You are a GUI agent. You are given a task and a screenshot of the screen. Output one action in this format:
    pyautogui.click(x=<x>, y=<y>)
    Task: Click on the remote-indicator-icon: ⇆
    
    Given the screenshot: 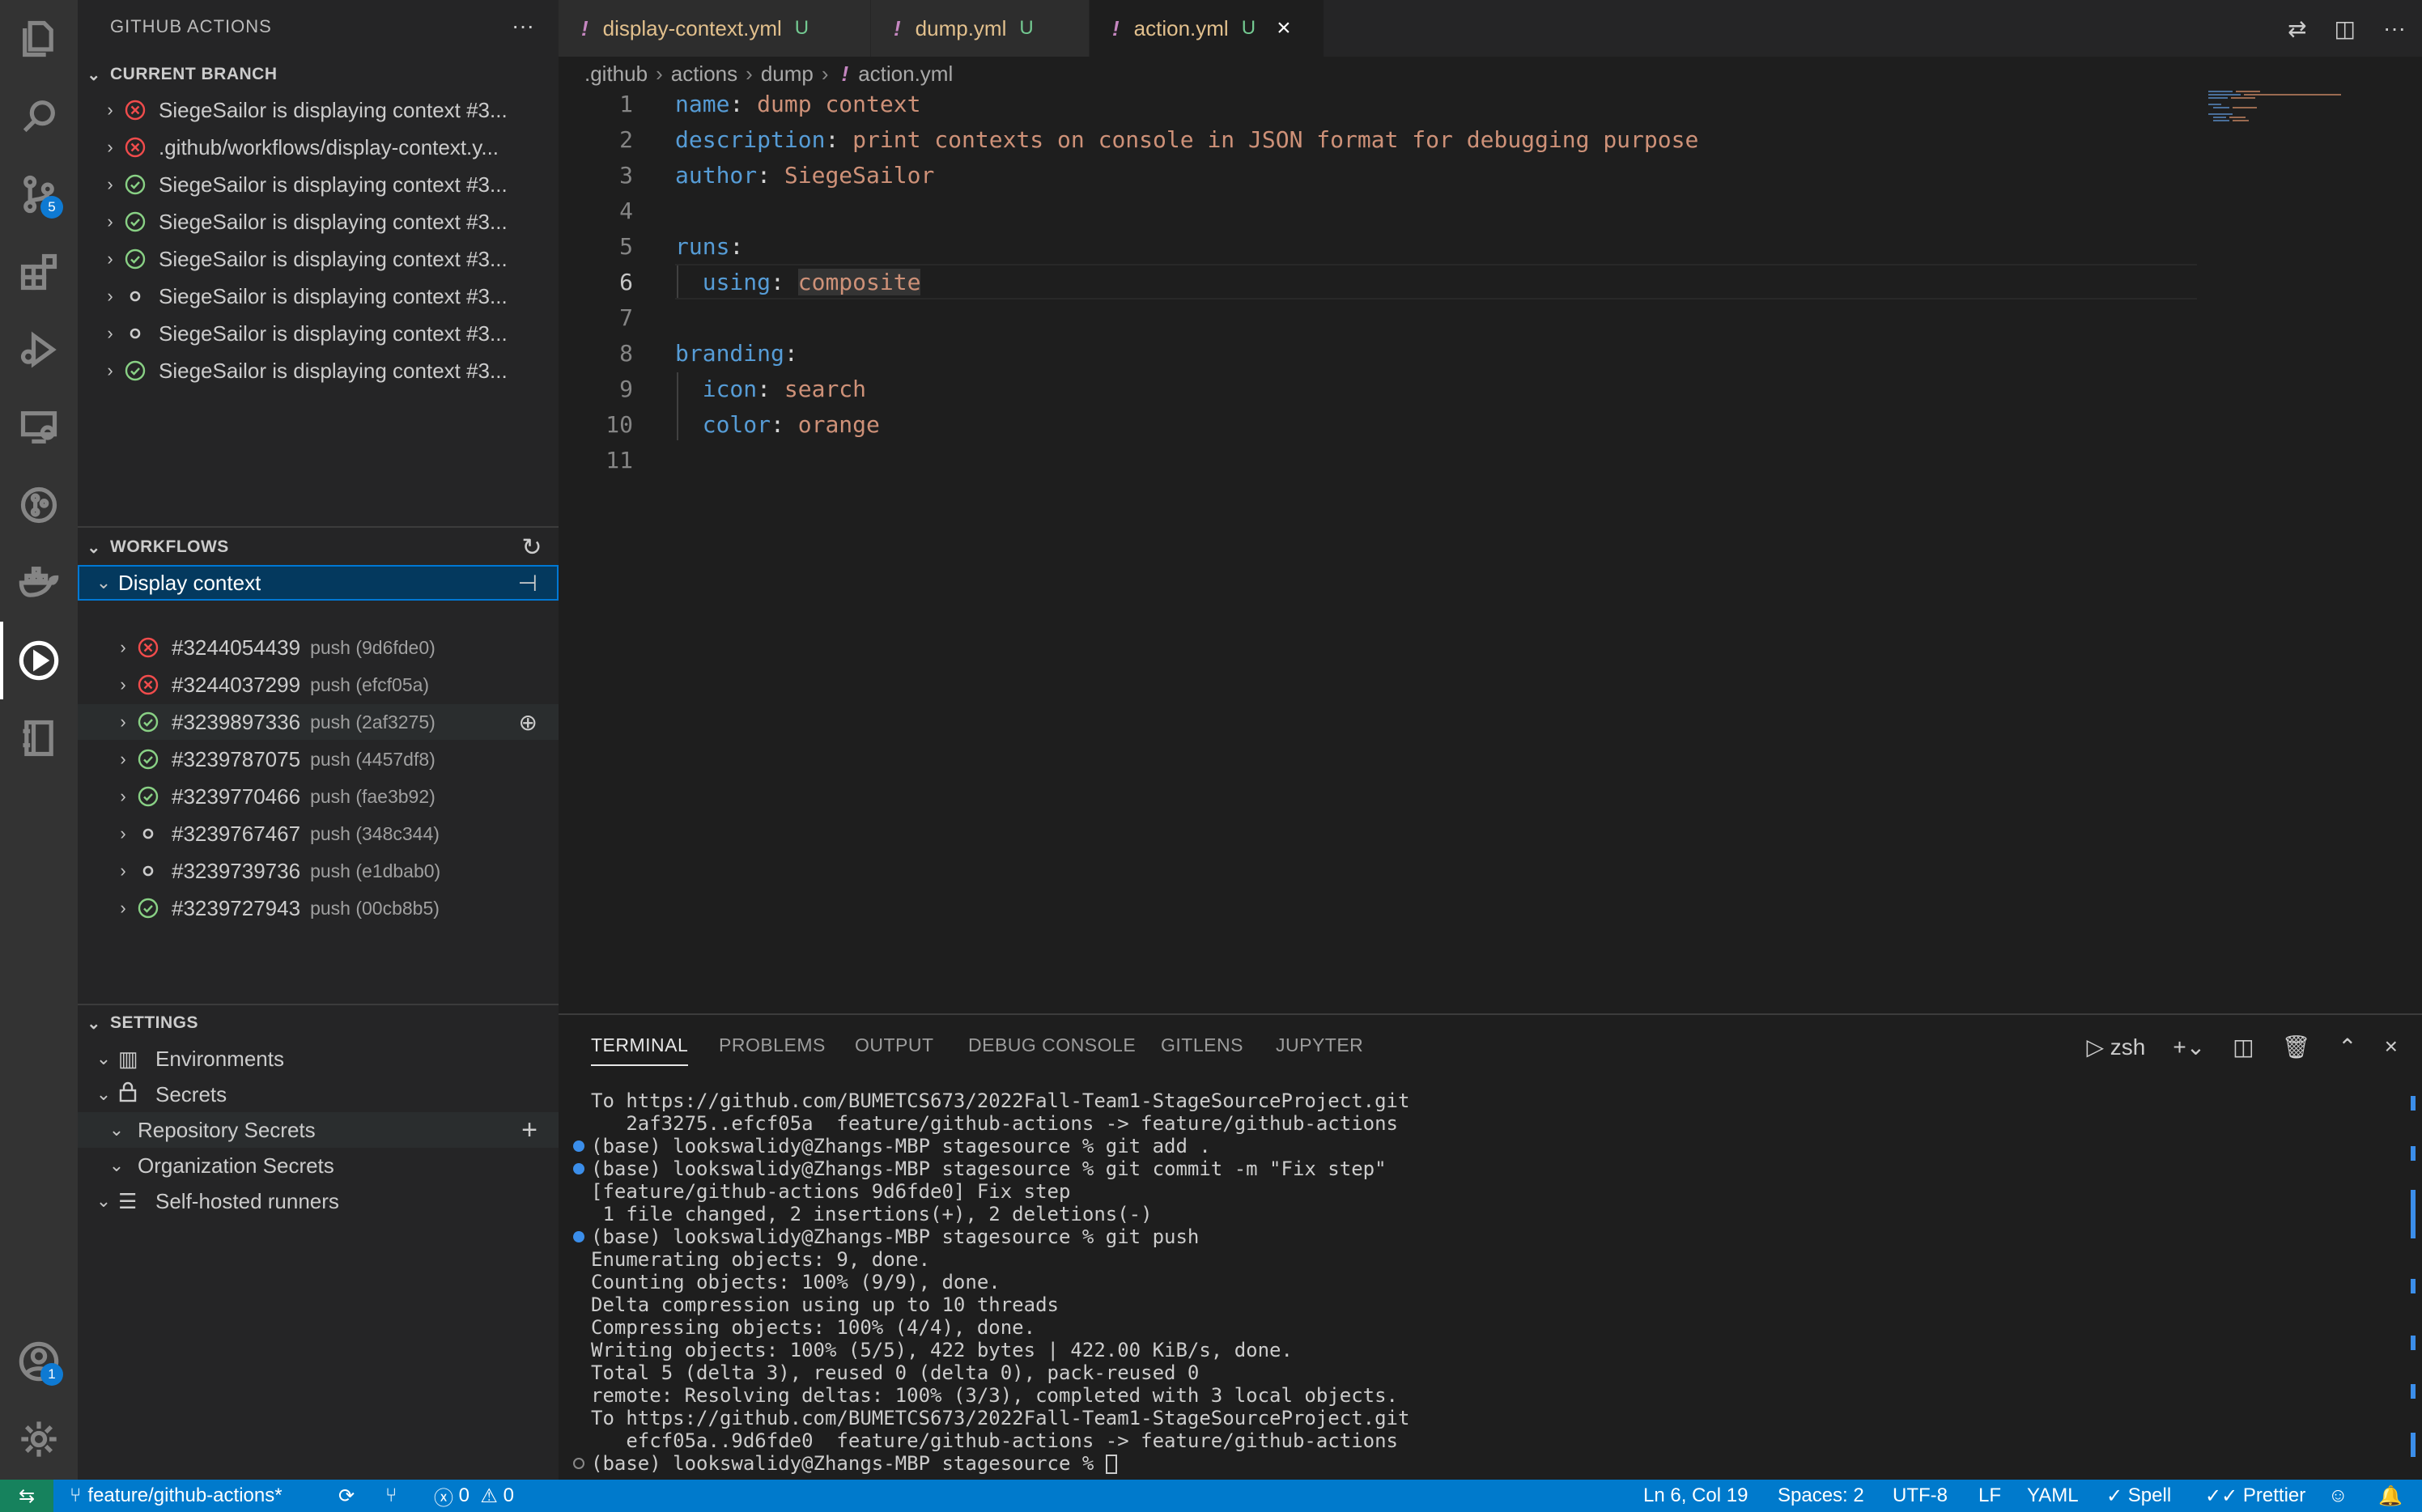 What is the action you would take?
    pyautogui.click(x=26, y=1496)
    